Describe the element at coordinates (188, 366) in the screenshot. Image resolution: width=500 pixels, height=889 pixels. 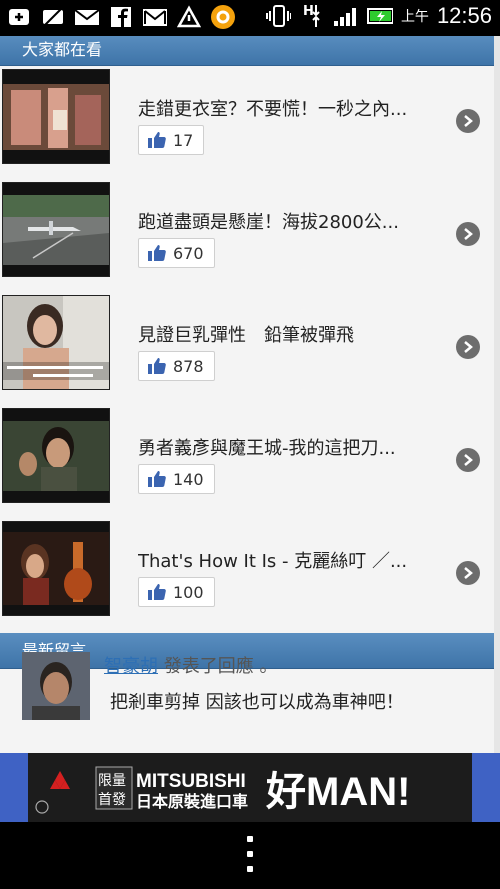
I see `like-count: 878` at that location.